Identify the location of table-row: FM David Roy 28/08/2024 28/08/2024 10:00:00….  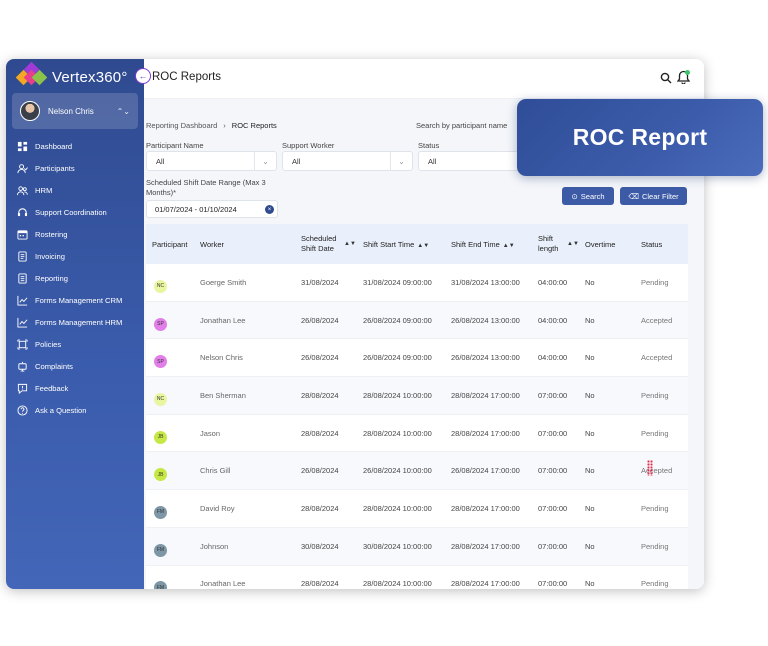
(417, 509).